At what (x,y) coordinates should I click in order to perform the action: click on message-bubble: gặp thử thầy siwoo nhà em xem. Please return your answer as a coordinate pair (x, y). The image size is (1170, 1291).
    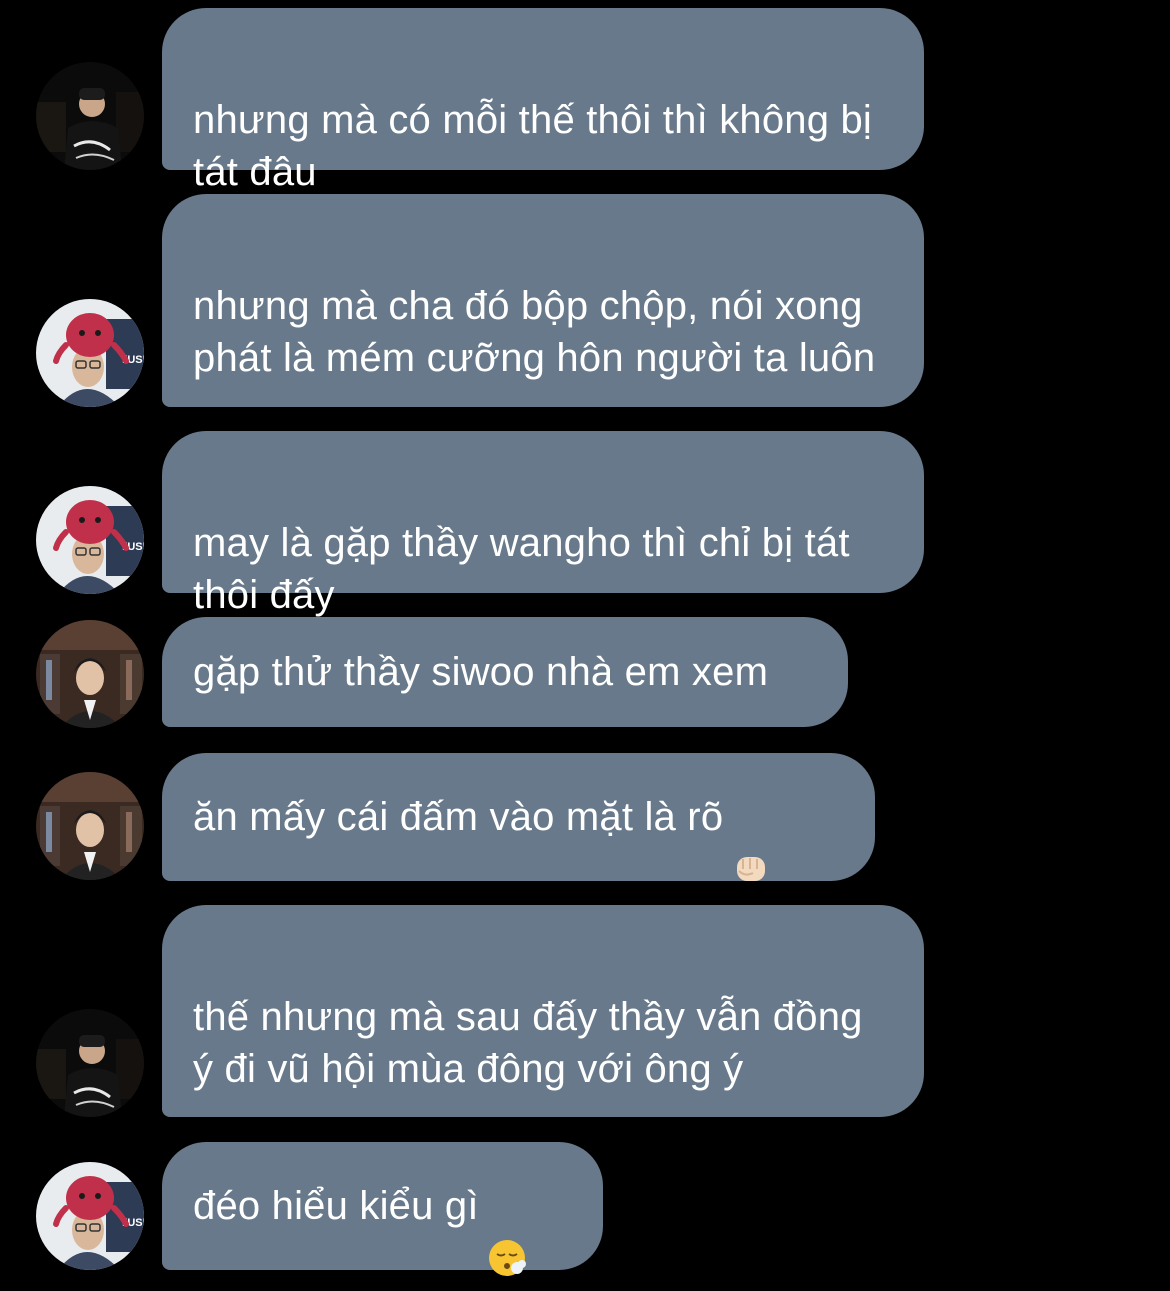
    Looking at the image, I should click on (505, 672).